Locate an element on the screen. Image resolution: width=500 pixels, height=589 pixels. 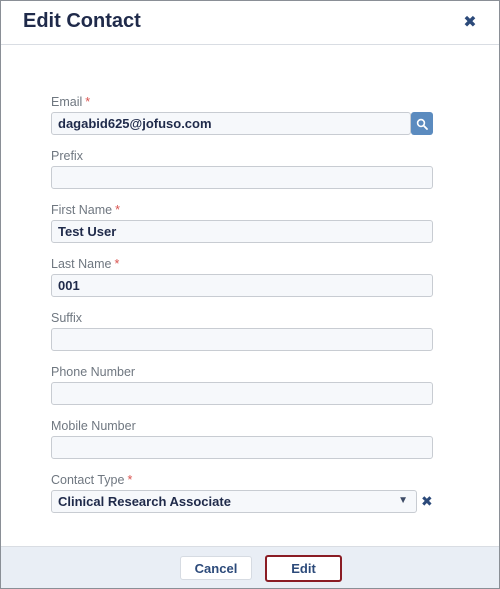
dialog-footer: Cancel Edit is located at coordinates (250, 567).